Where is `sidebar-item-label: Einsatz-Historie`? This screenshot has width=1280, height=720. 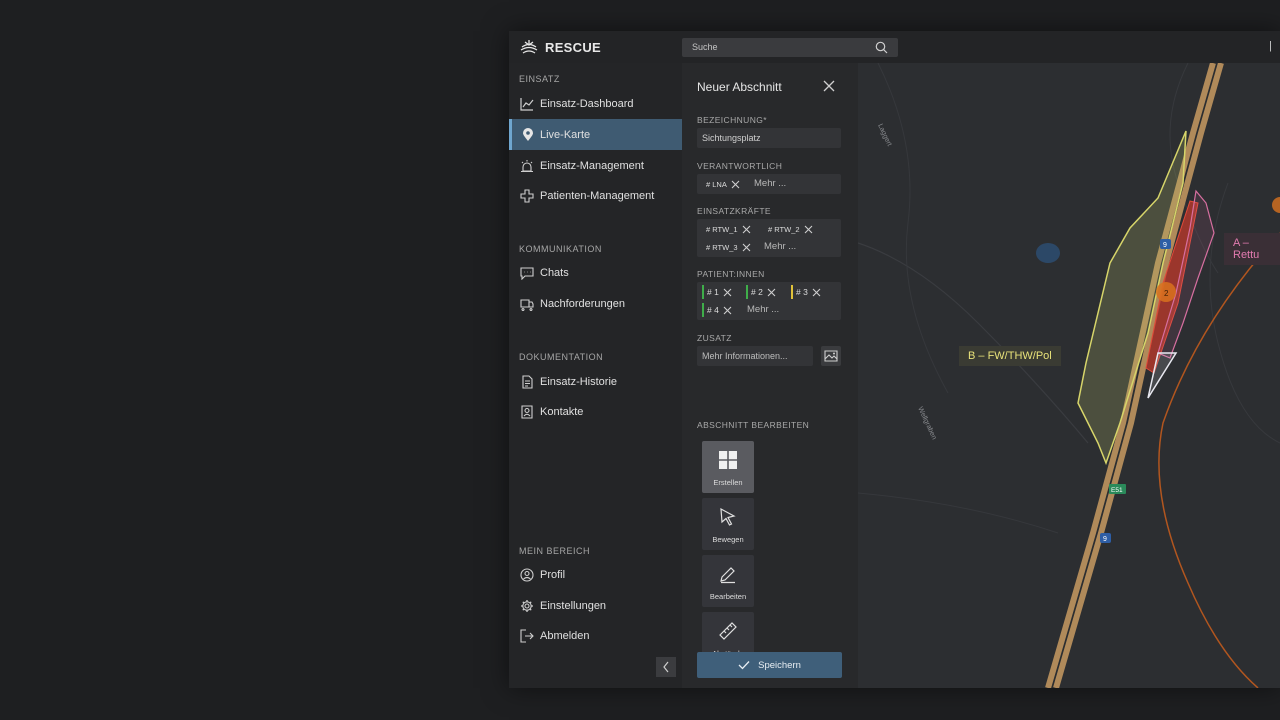
sidebar-item-label: Einsatz-Historie is located at coordinates (579, 382).